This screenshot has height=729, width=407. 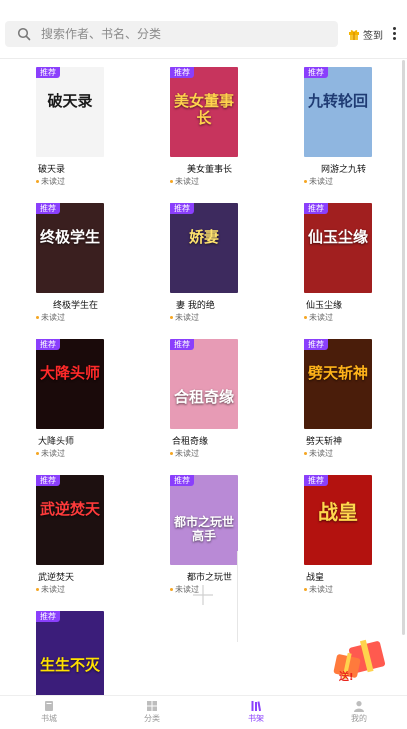 I want to click on book-item: 推荐 仙玉尘缘 仙玉尘缘 未读过, so click(x=355, y=259).